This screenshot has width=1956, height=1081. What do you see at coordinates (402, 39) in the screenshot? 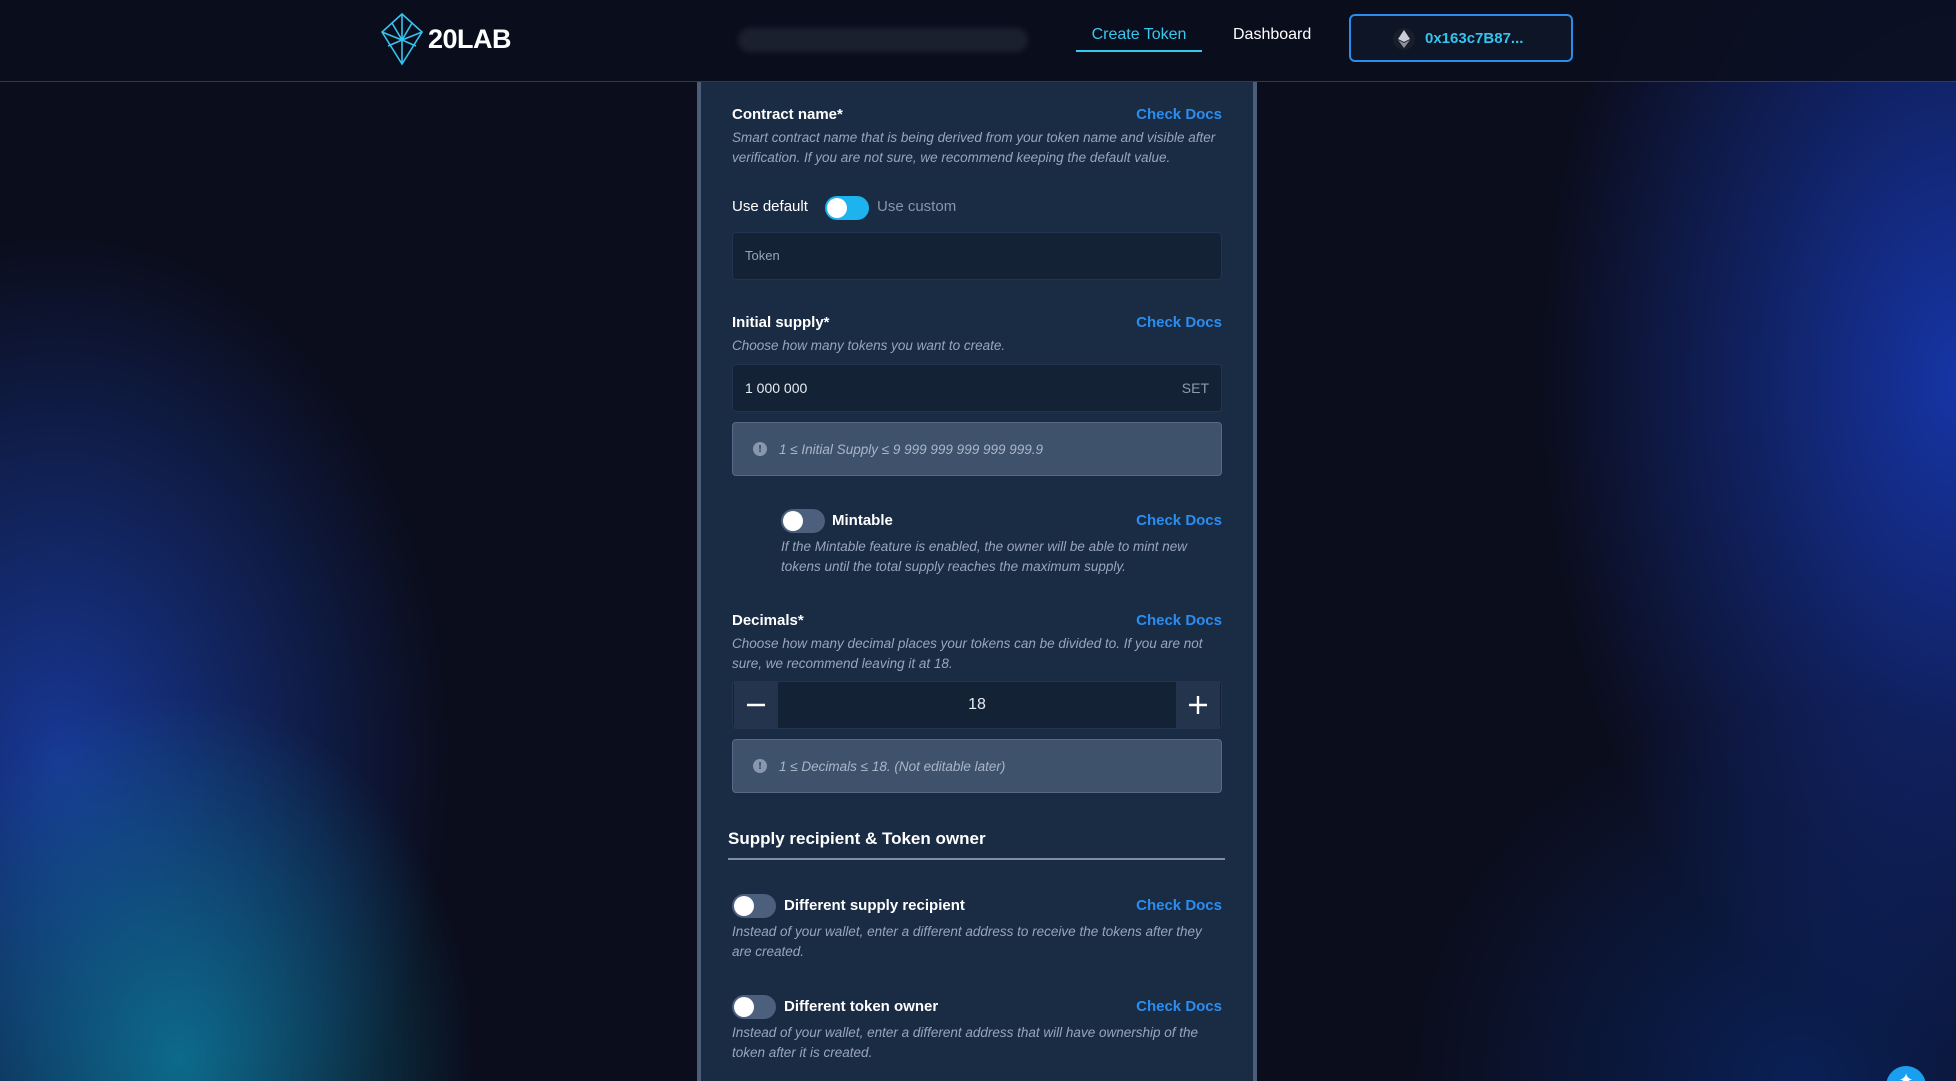
I see `logo-icon` at bounding box center [402, 39].